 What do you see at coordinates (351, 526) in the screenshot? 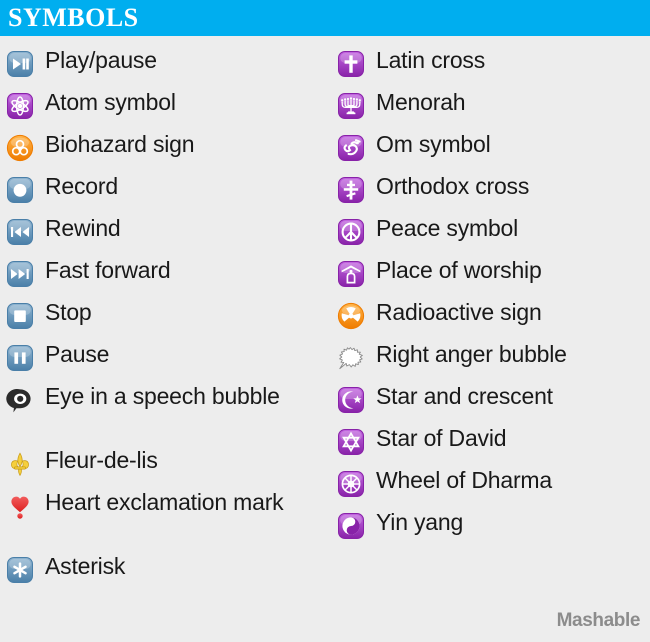
I see `yin-yang-icon` at bounding box center [351, 526].